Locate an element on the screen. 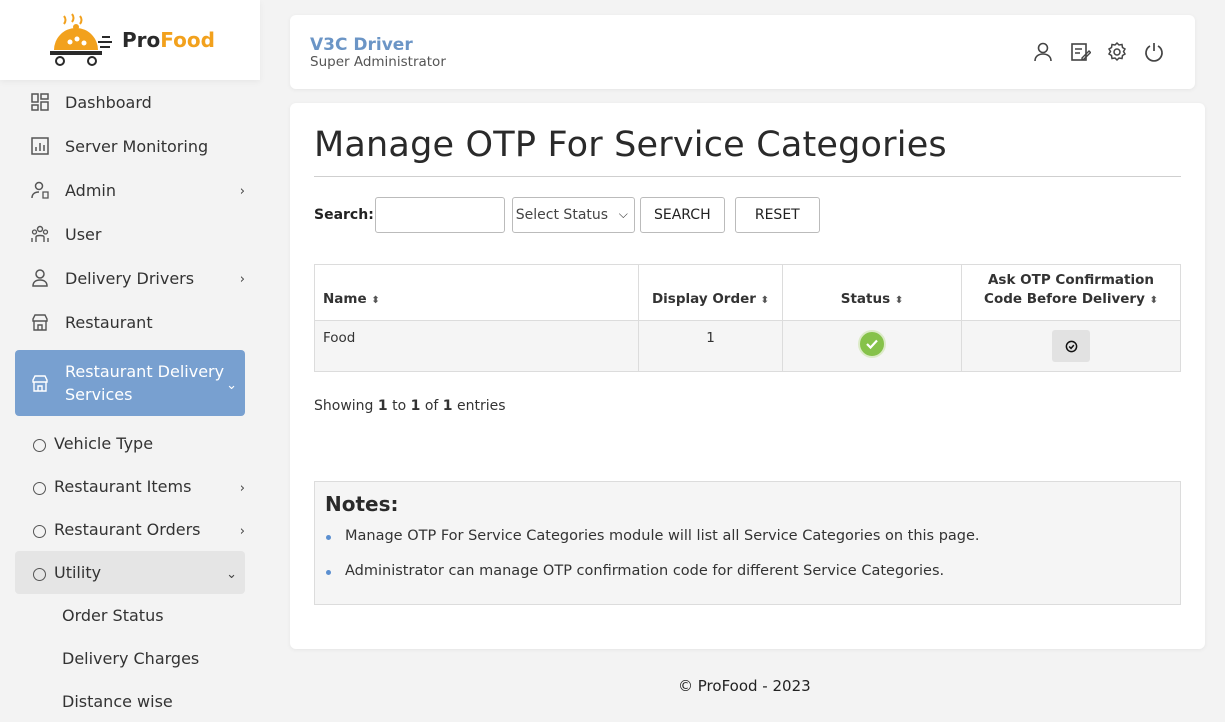  sidebar-item-label: Server Monitoring is located at coordinates (137, 146).